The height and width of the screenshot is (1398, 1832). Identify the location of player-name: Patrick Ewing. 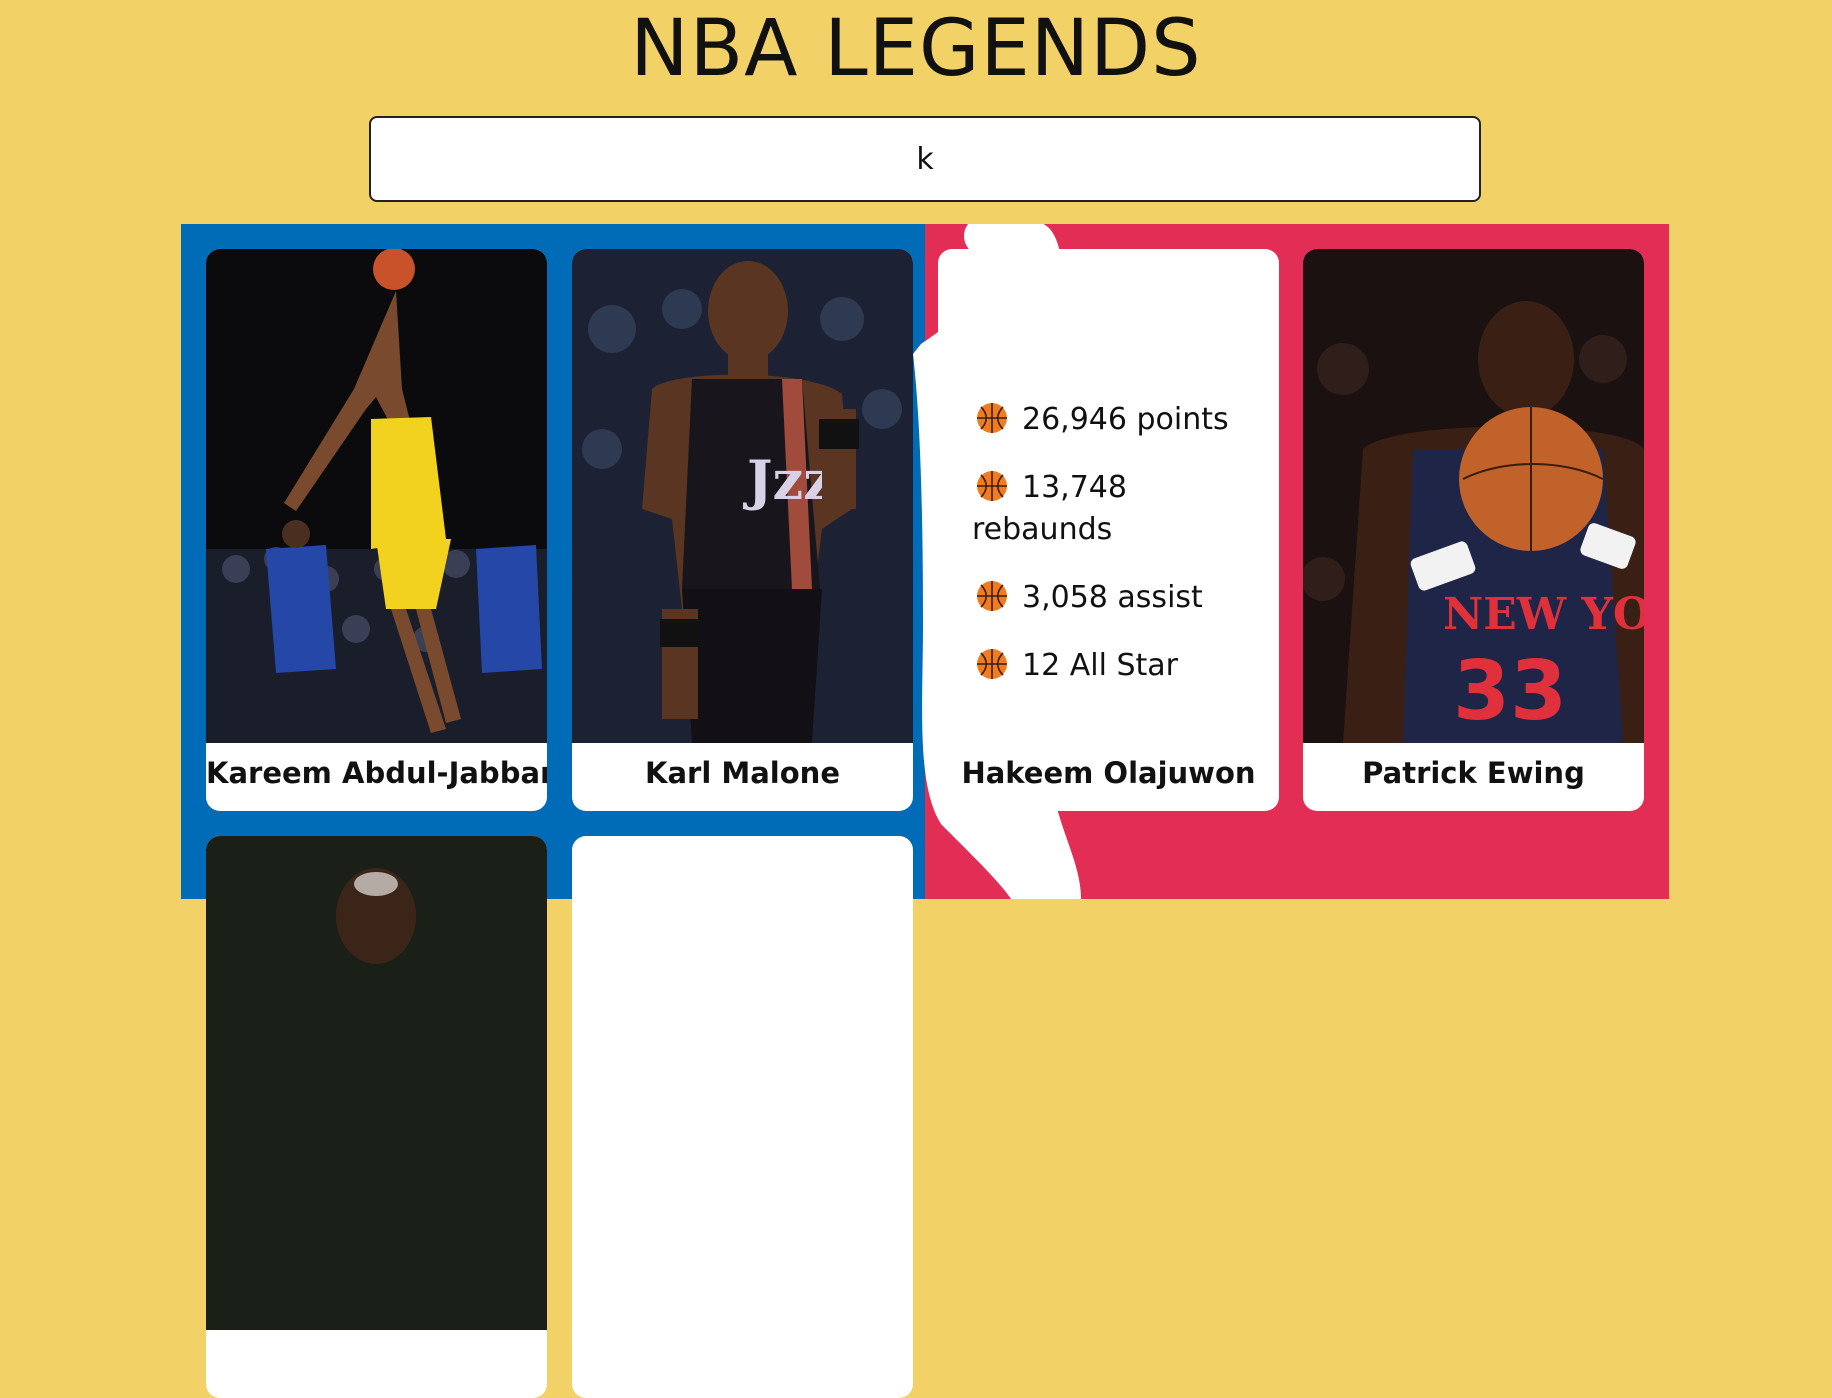
(1473, 773).